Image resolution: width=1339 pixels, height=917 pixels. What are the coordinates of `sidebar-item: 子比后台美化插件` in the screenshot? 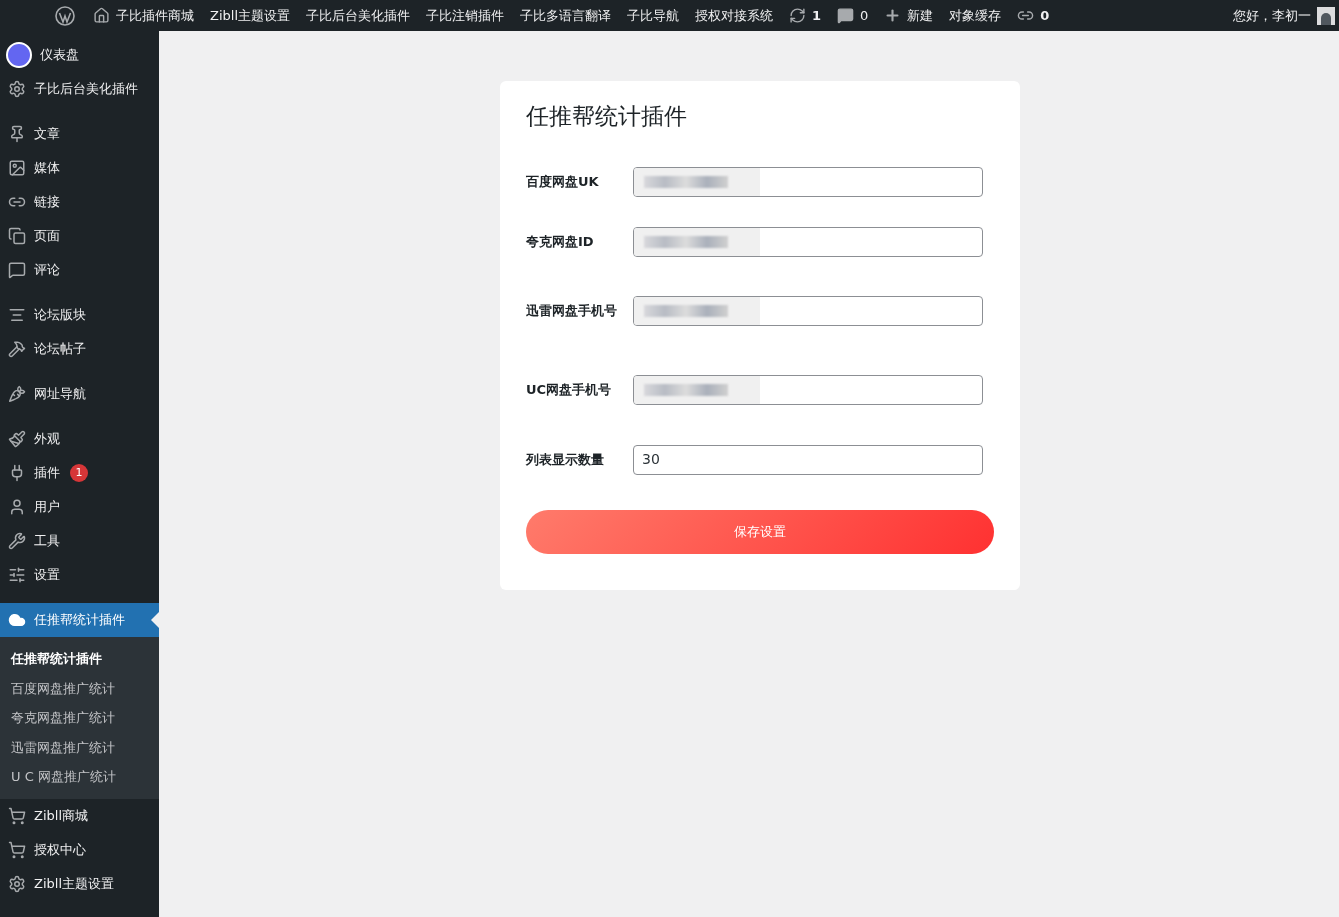 It's located at (79, 89).